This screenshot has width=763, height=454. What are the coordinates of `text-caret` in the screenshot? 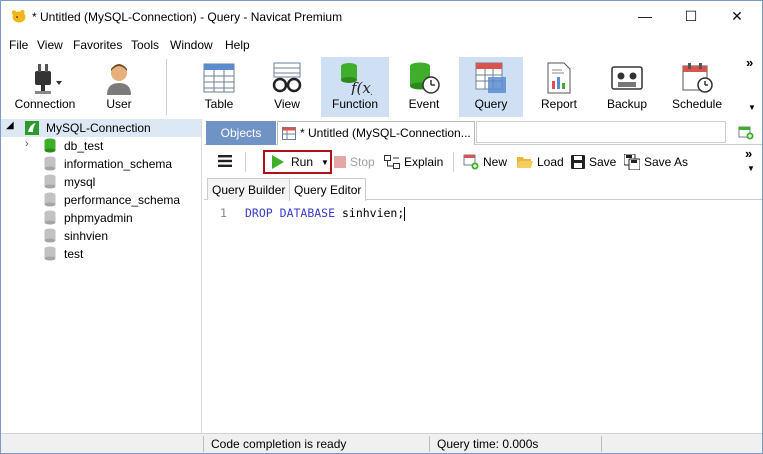 It's located at (405, 213).